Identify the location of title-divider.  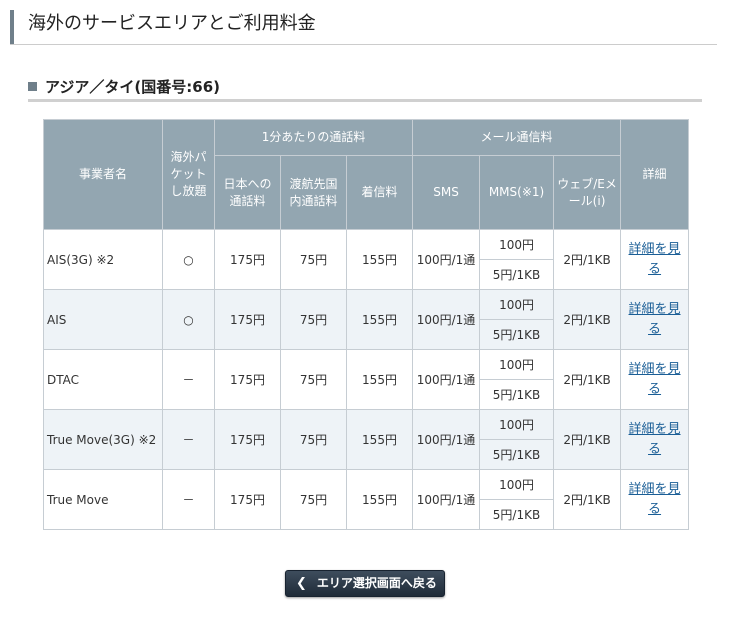
(363, 44).